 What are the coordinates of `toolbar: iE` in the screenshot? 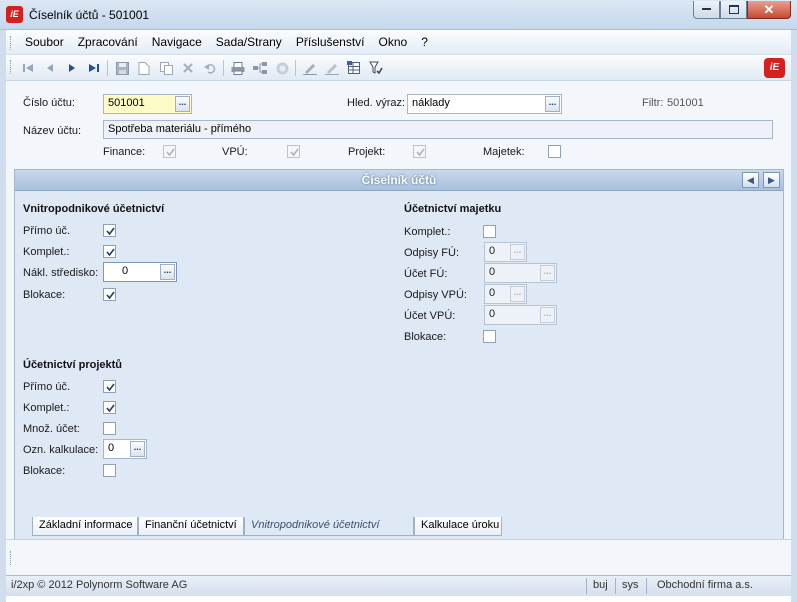 It's located at (398, 68).